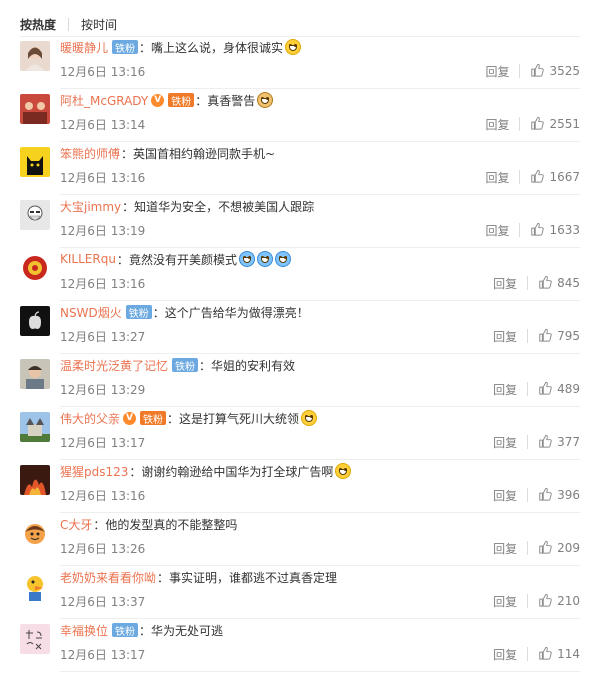 The height and width of the screenshot is (674, 600). Describe the element at coordinates (555, 71) in the screenshot. I see `like-button: 3525` at that location.